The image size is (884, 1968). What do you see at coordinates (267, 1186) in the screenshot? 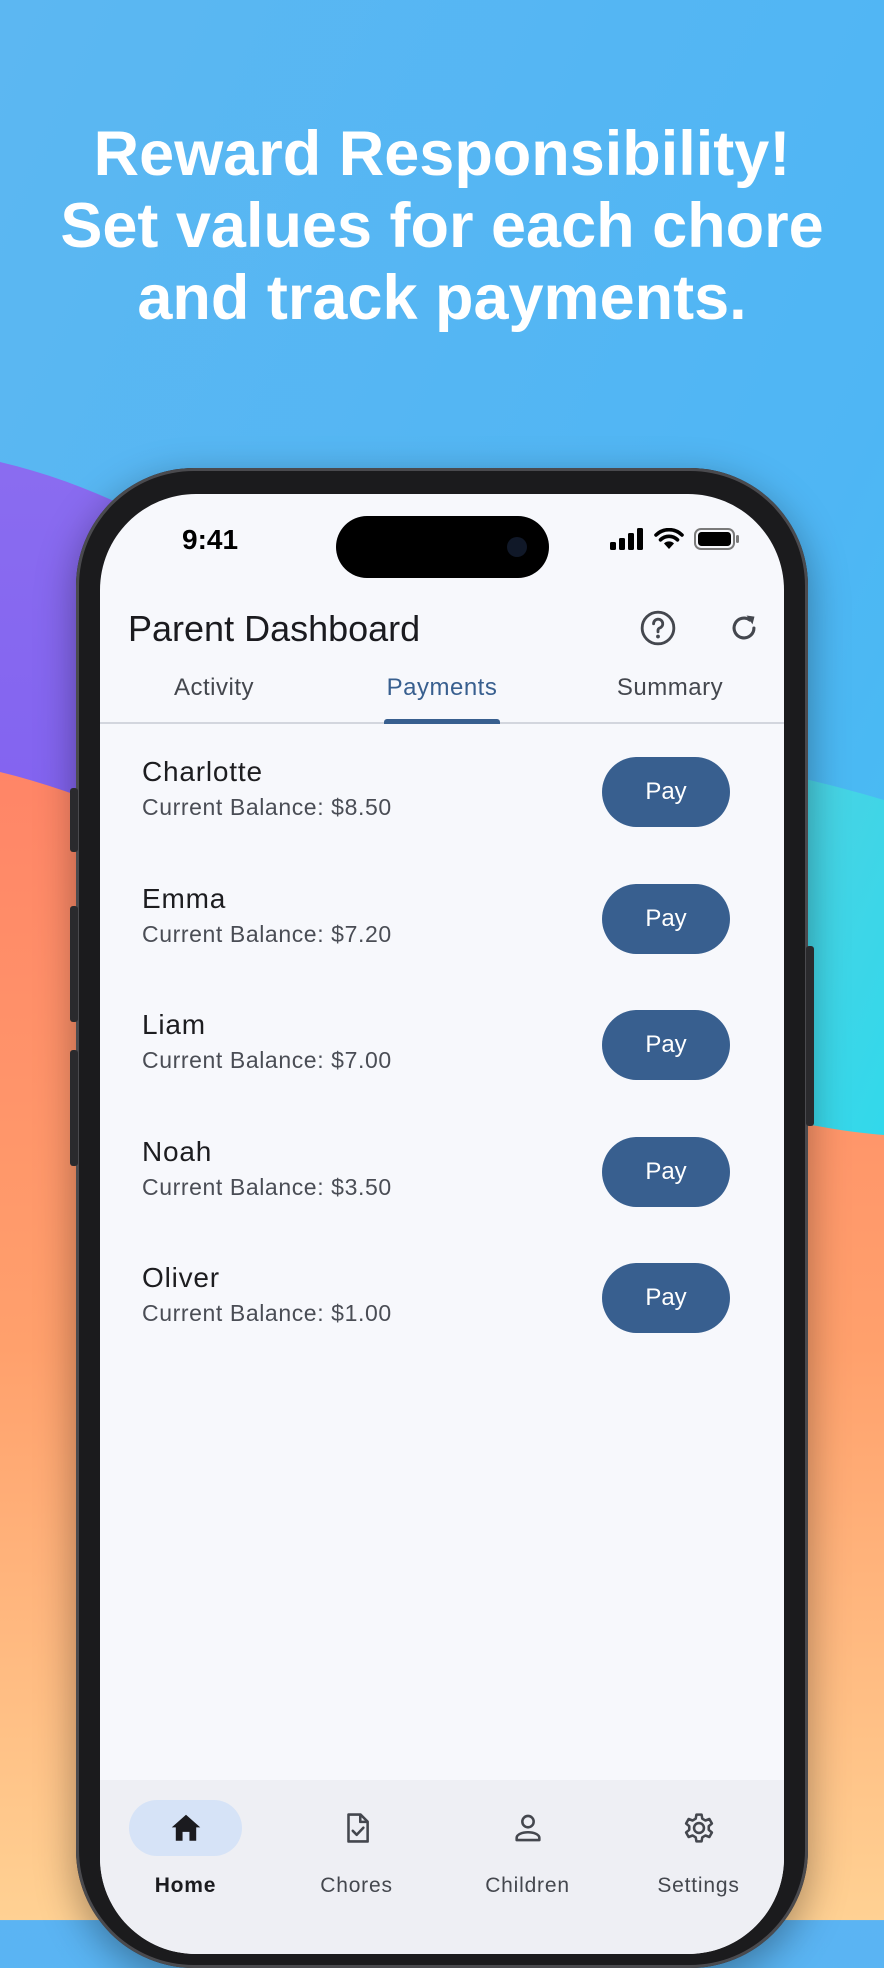
I see `current-balance: Current Balance: $3.50` at bounding box center [267, 1186].